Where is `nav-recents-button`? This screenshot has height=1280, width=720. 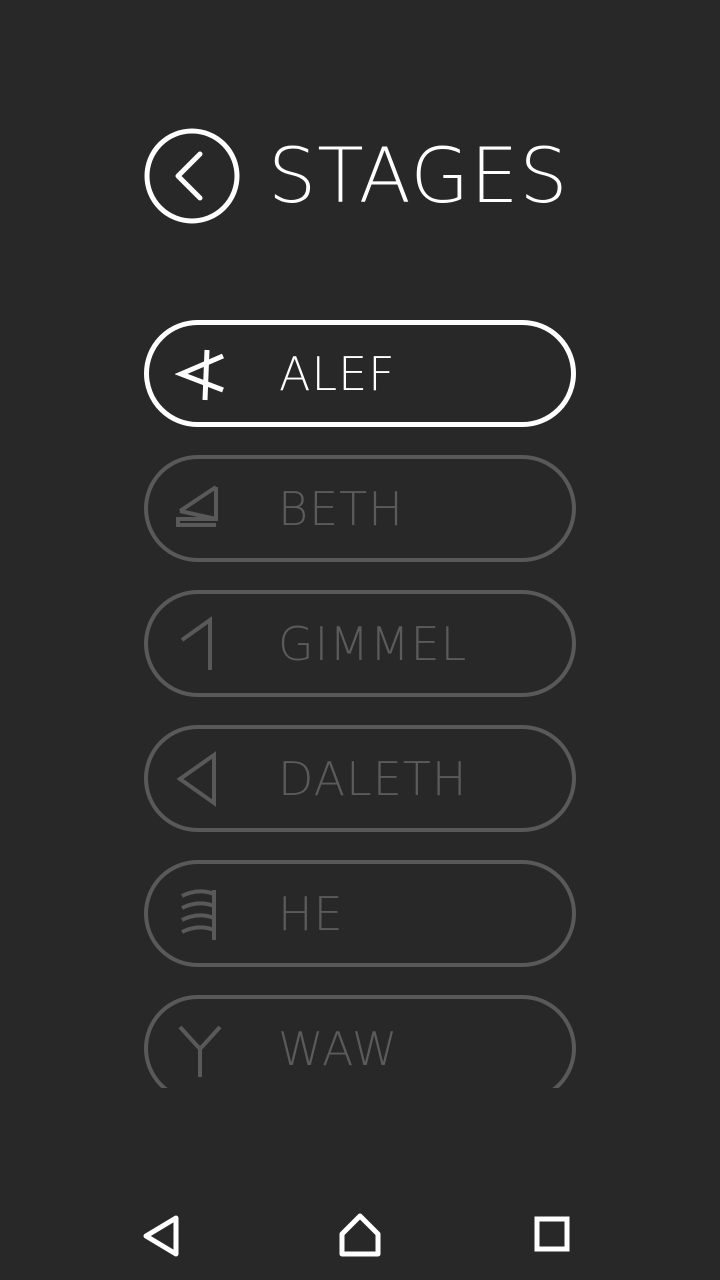 nav-recents-button is located at coordinates (552, 1236).